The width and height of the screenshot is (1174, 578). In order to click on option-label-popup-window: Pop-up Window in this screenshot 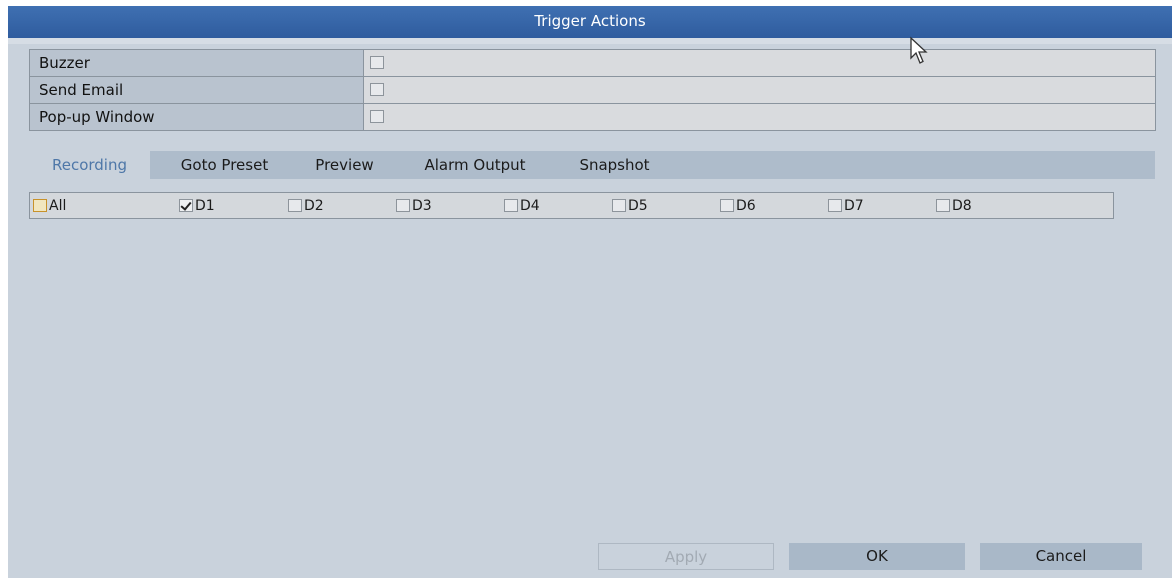, I will do `click(197, 117)`.